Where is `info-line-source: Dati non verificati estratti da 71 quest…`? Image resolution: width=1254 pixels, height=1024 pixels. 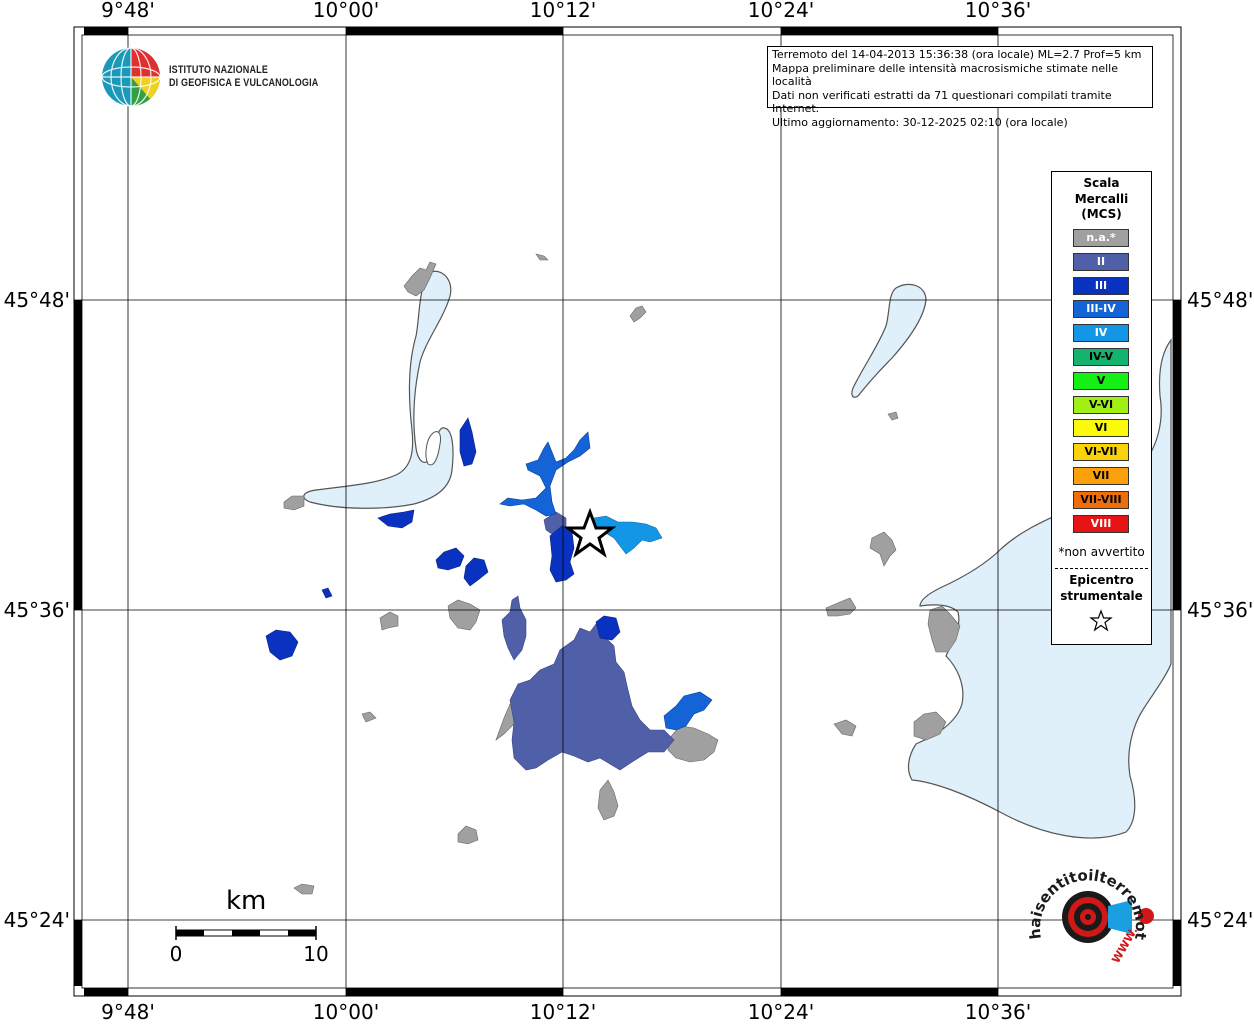
info-line-source: Dati non verificati estratti da 71 quest… is located at coordinates (942, 102).